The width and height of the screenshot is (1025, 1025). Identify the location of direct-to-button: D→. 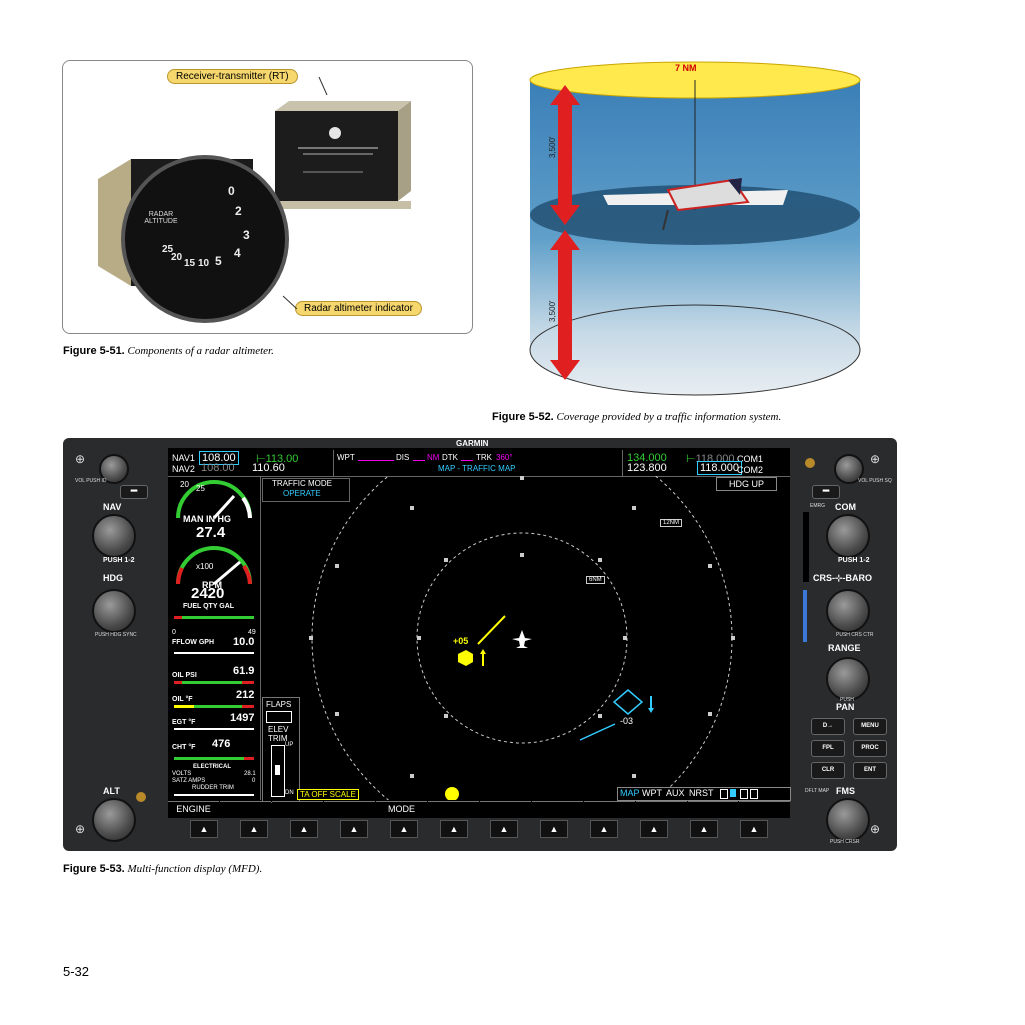
(828, 726).